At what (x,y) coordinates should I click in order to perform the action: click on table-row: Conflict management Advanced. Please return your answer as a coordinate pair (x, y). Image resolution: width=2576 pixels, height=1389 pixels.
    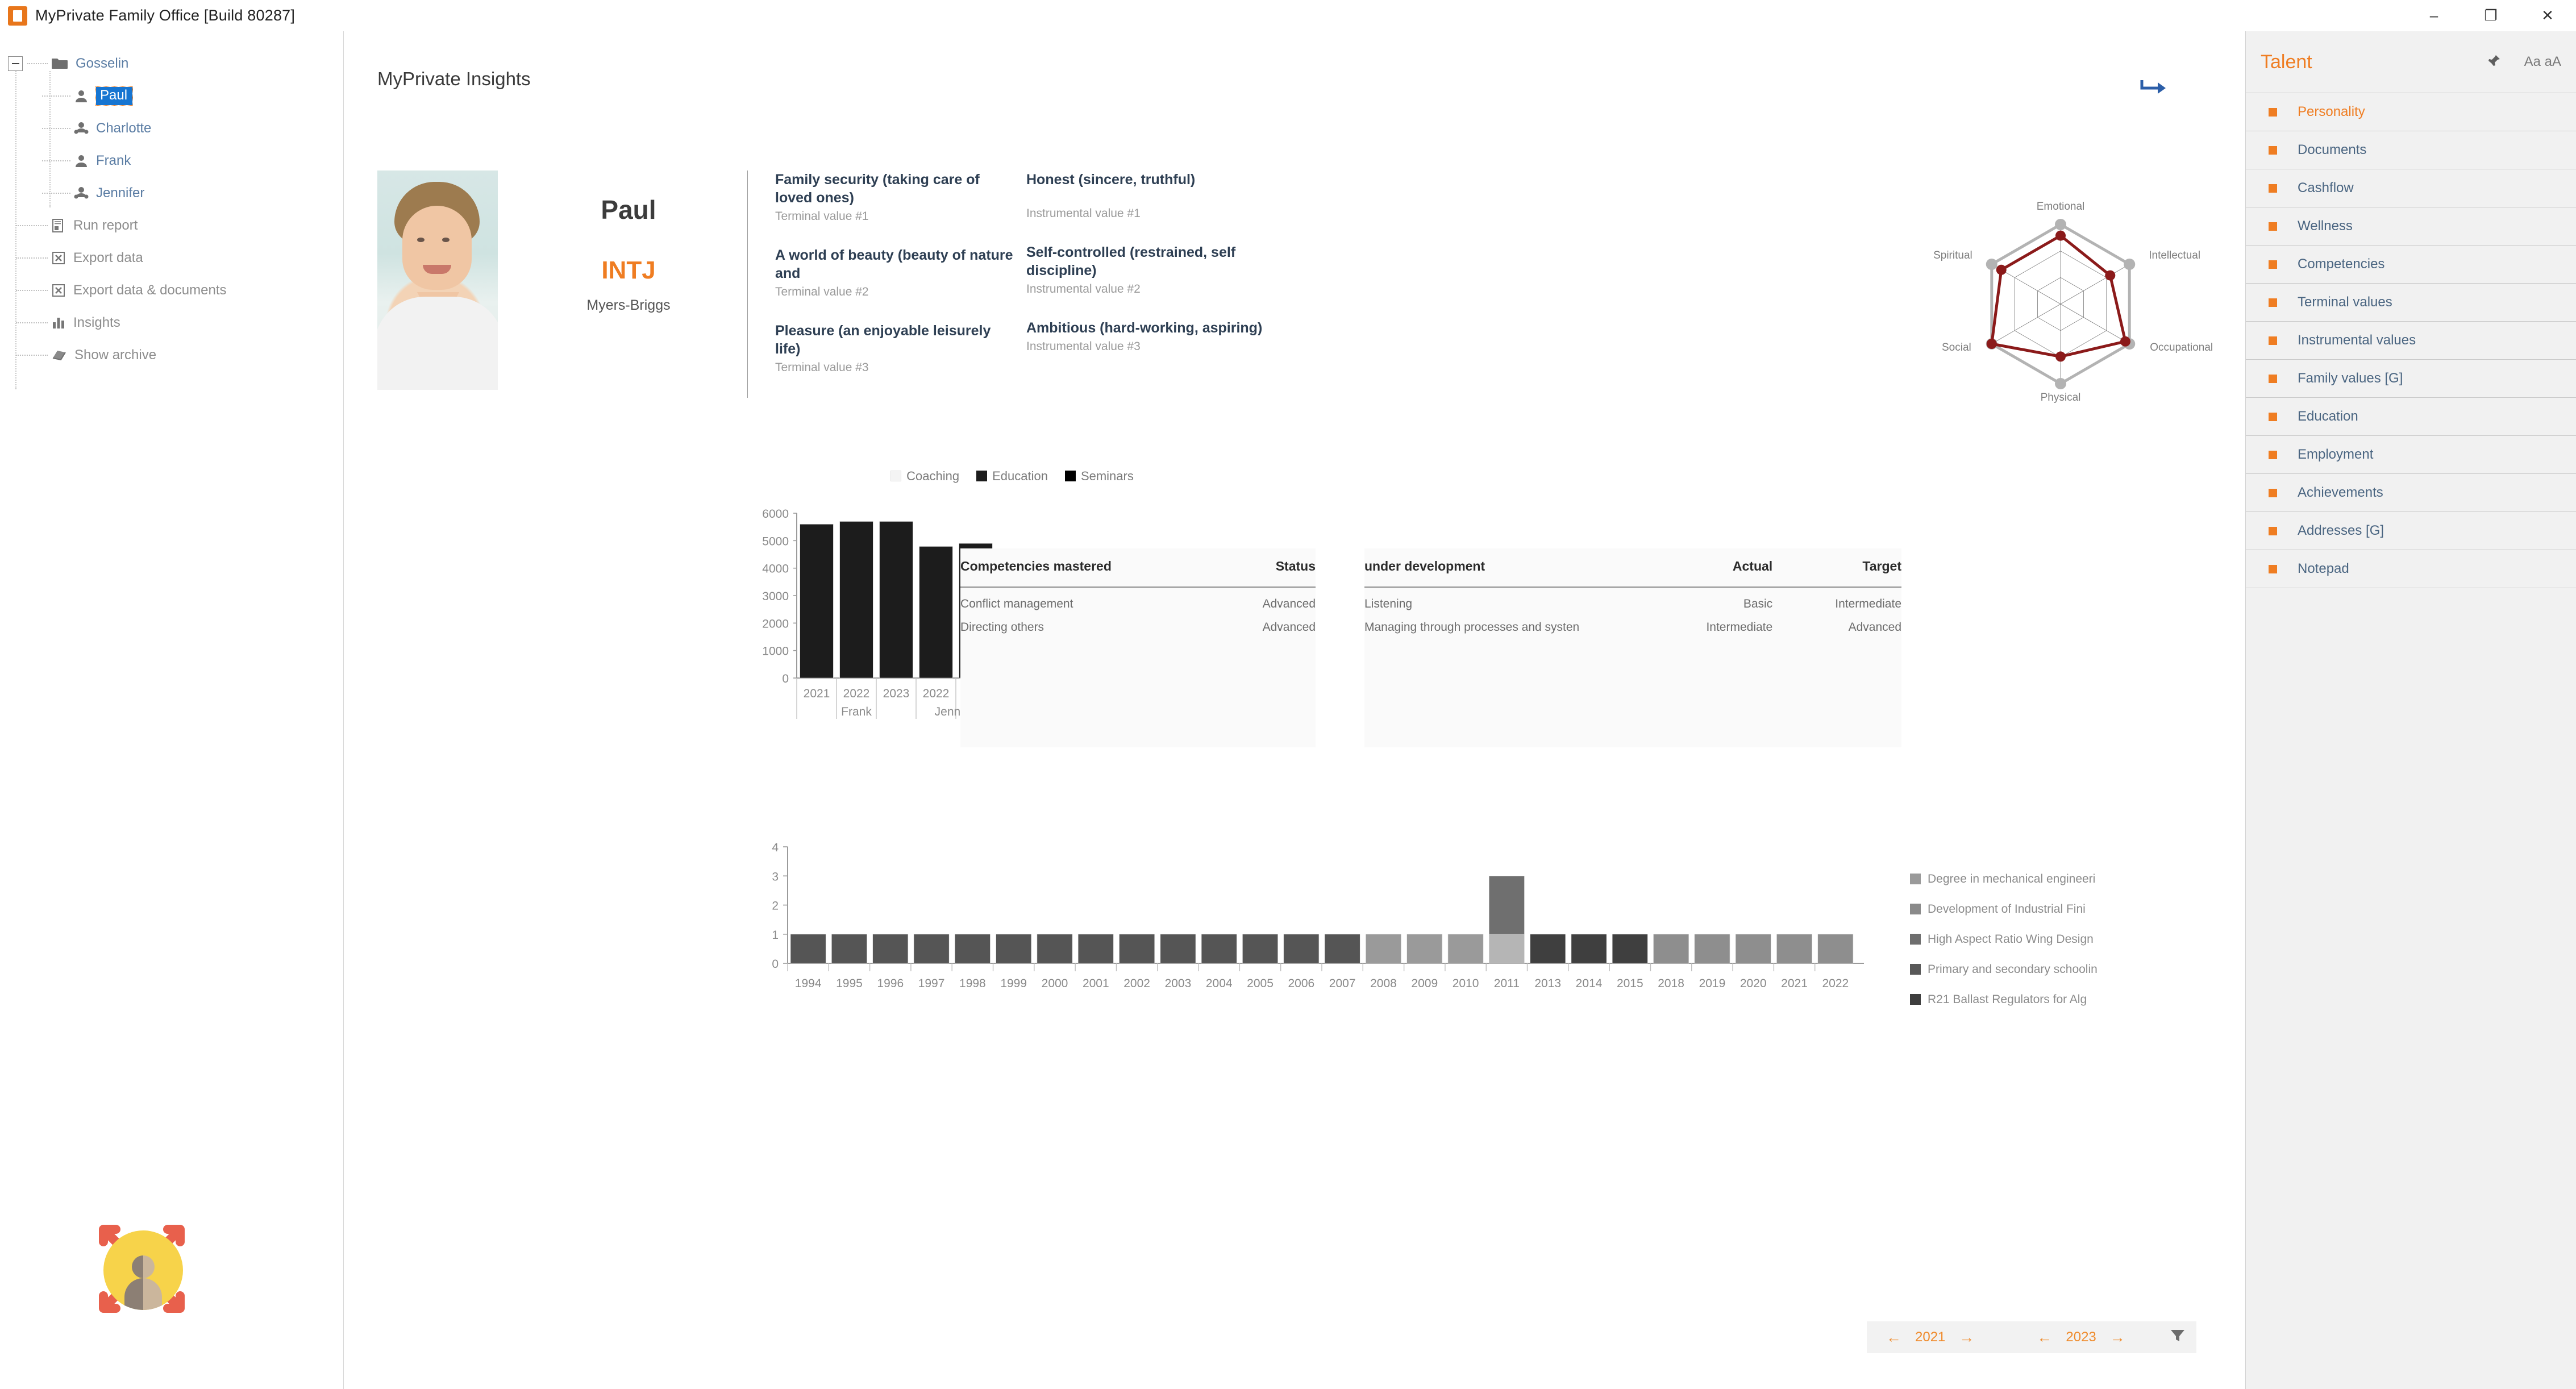
    Looking at the image, I should click on (1138, 599).